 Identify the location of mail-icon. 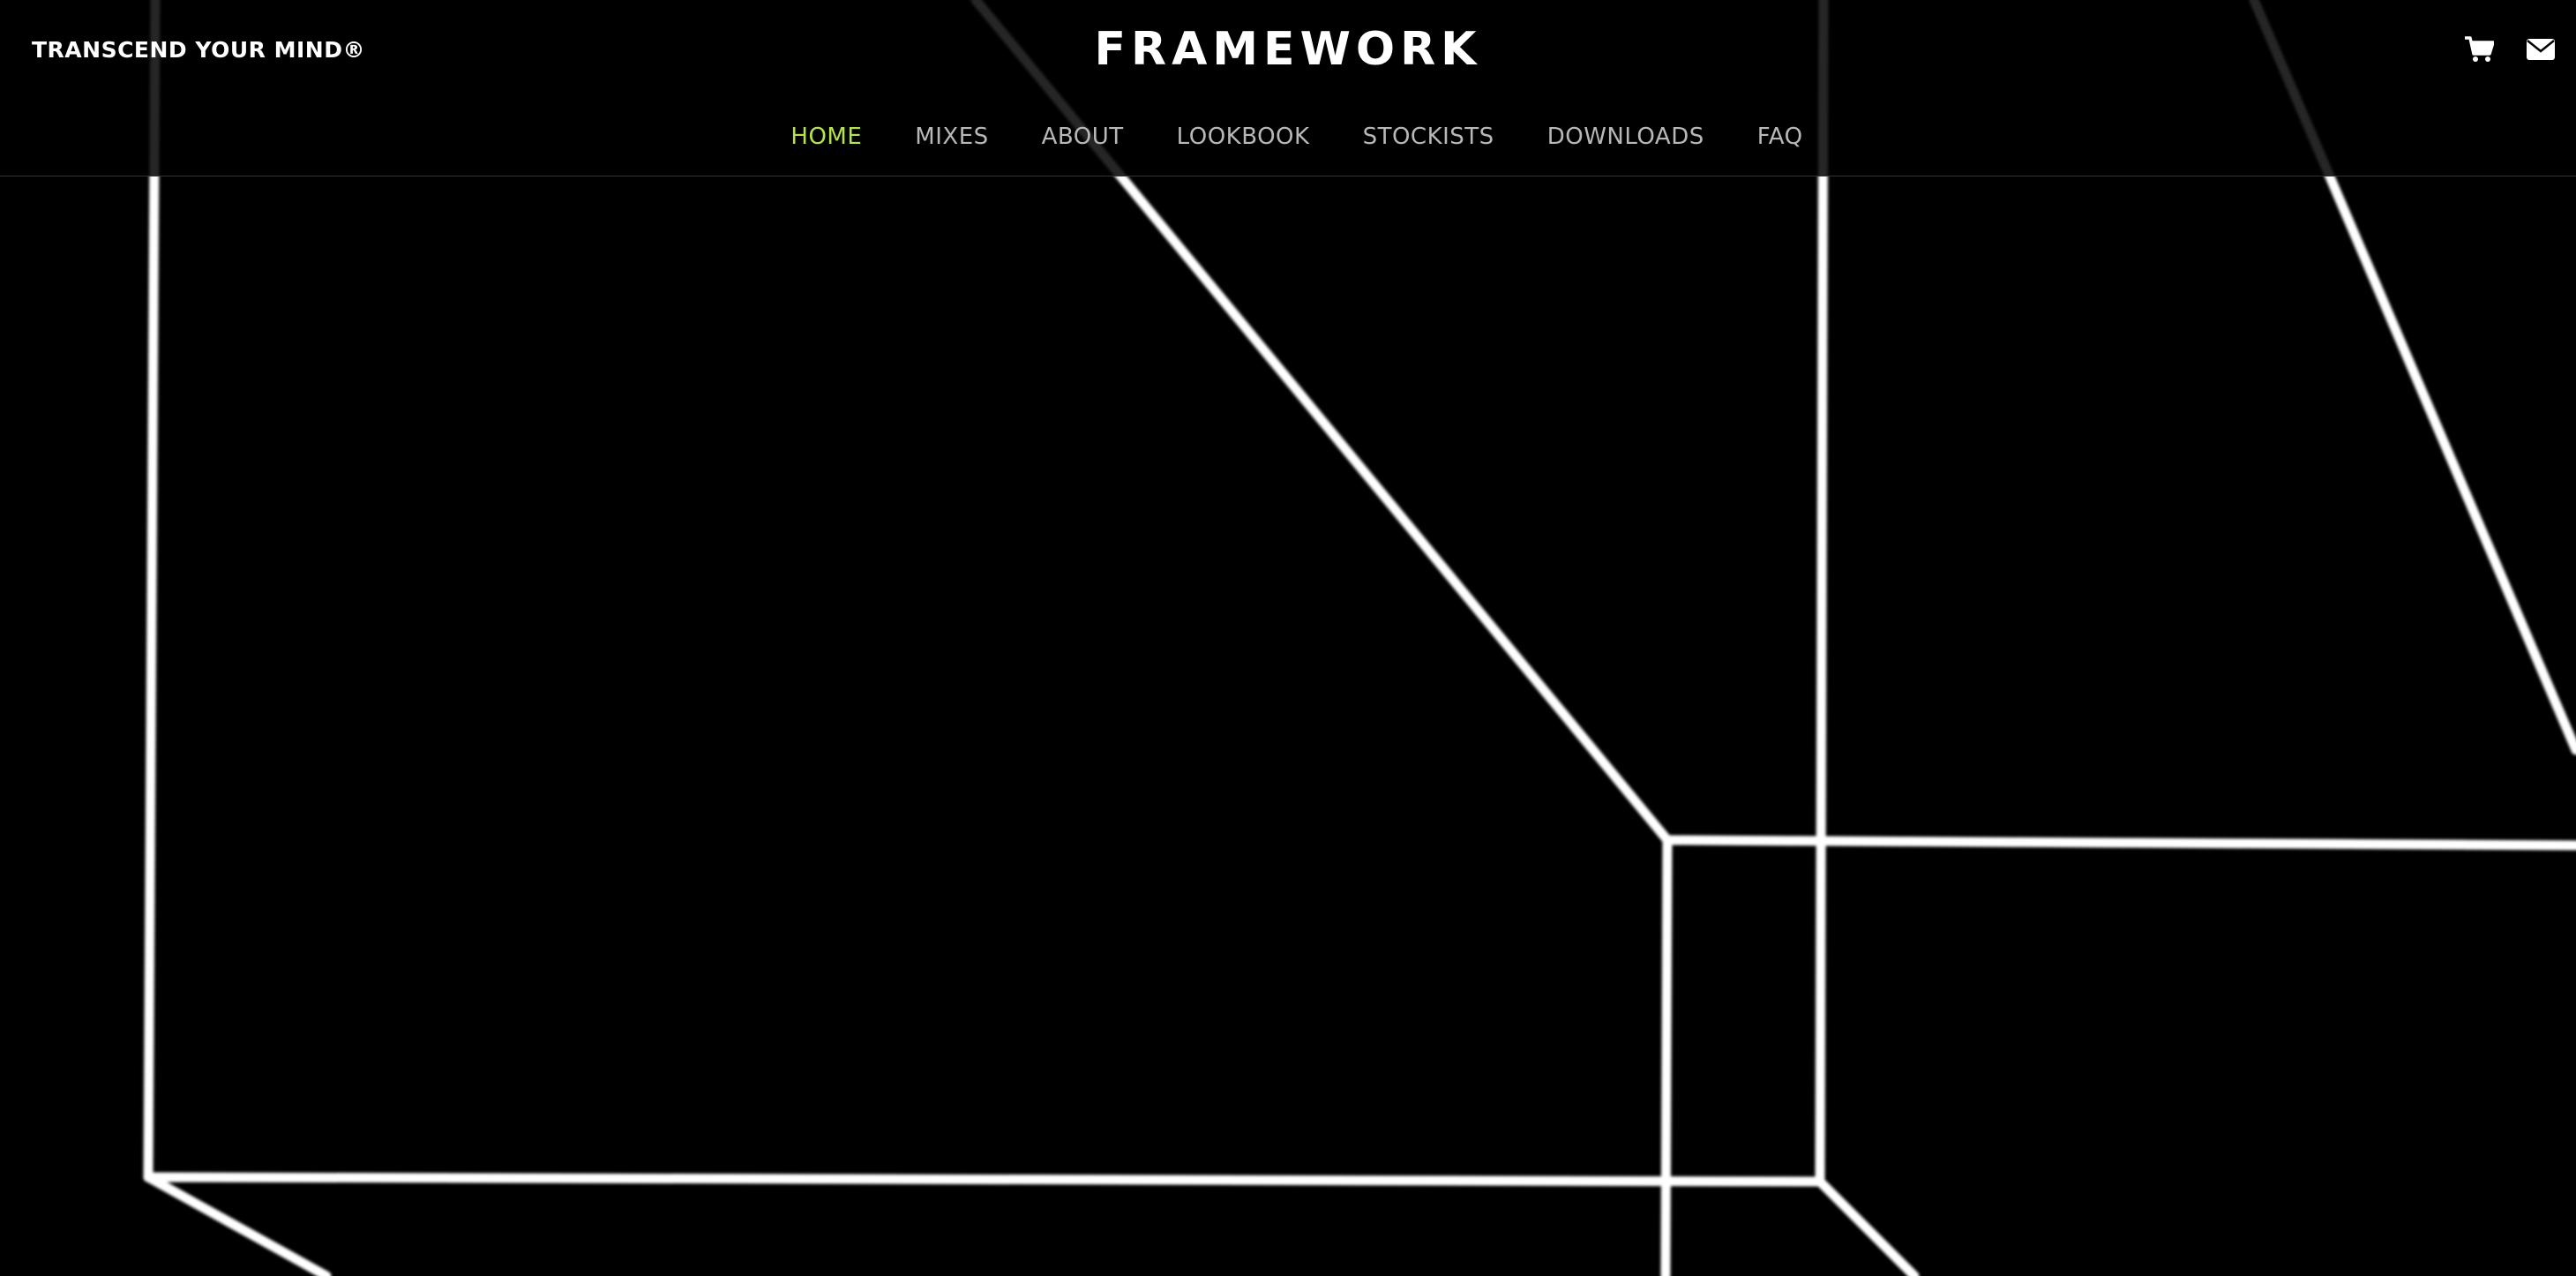
(2541, 49).